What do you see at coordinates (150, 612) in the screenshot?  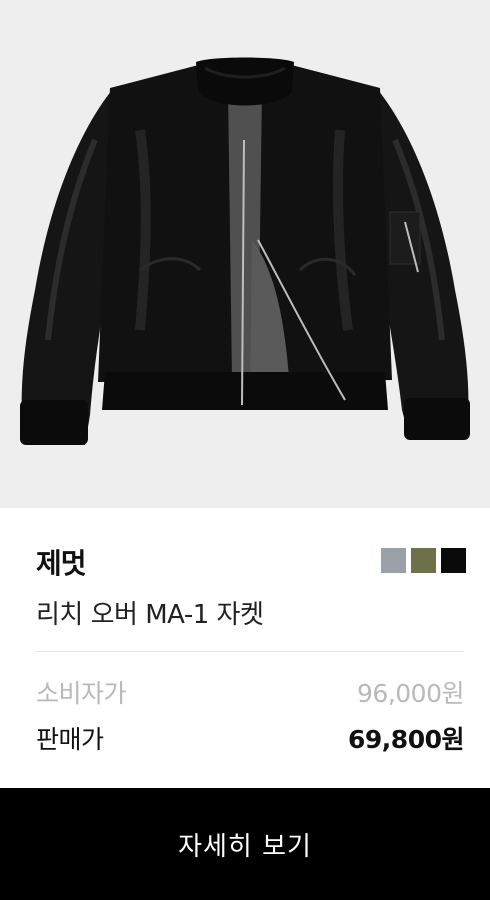 I see `product-name: 리치 오버 MA-1 자켓` at bounding box center [150, 612].